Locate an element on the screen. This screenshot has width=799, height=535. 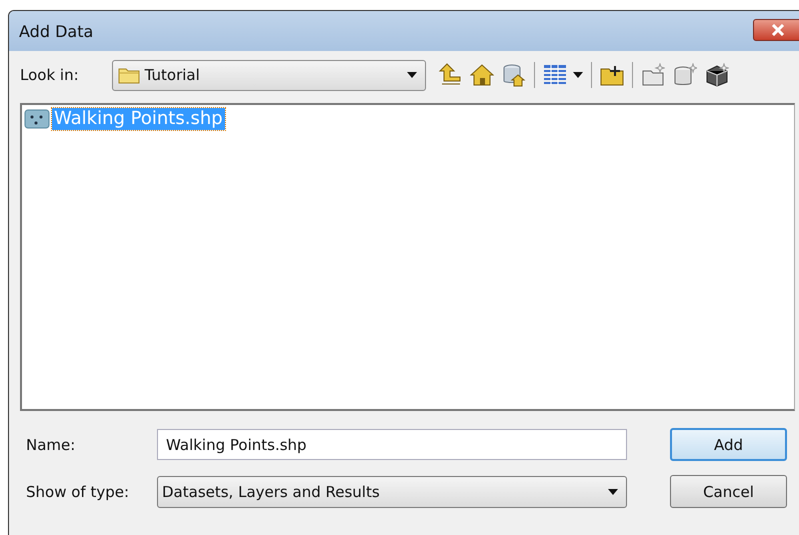
type-label: Show of type: is located at coordinates (78, 491).